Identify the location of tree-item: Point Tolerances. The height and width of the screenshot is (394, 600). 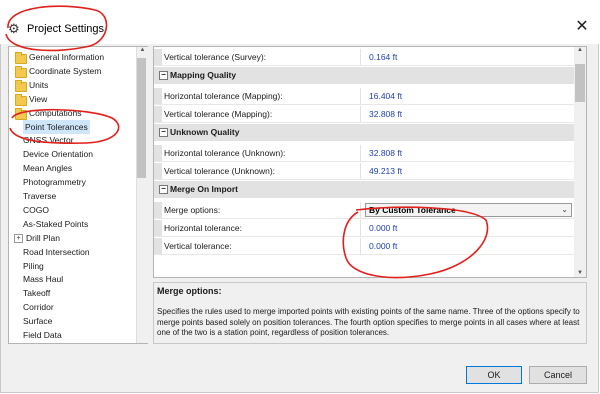
(73, 126).